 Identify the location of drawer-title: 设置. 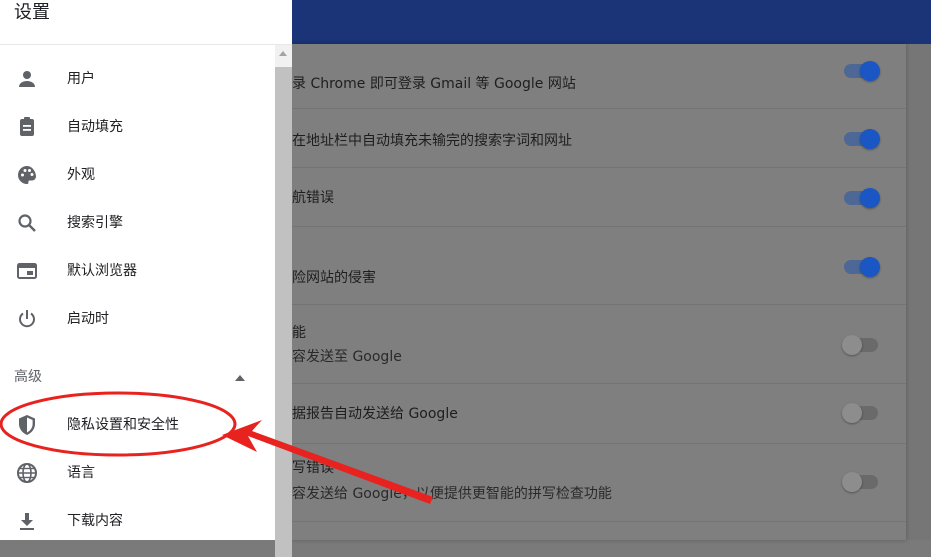
(32, 12).